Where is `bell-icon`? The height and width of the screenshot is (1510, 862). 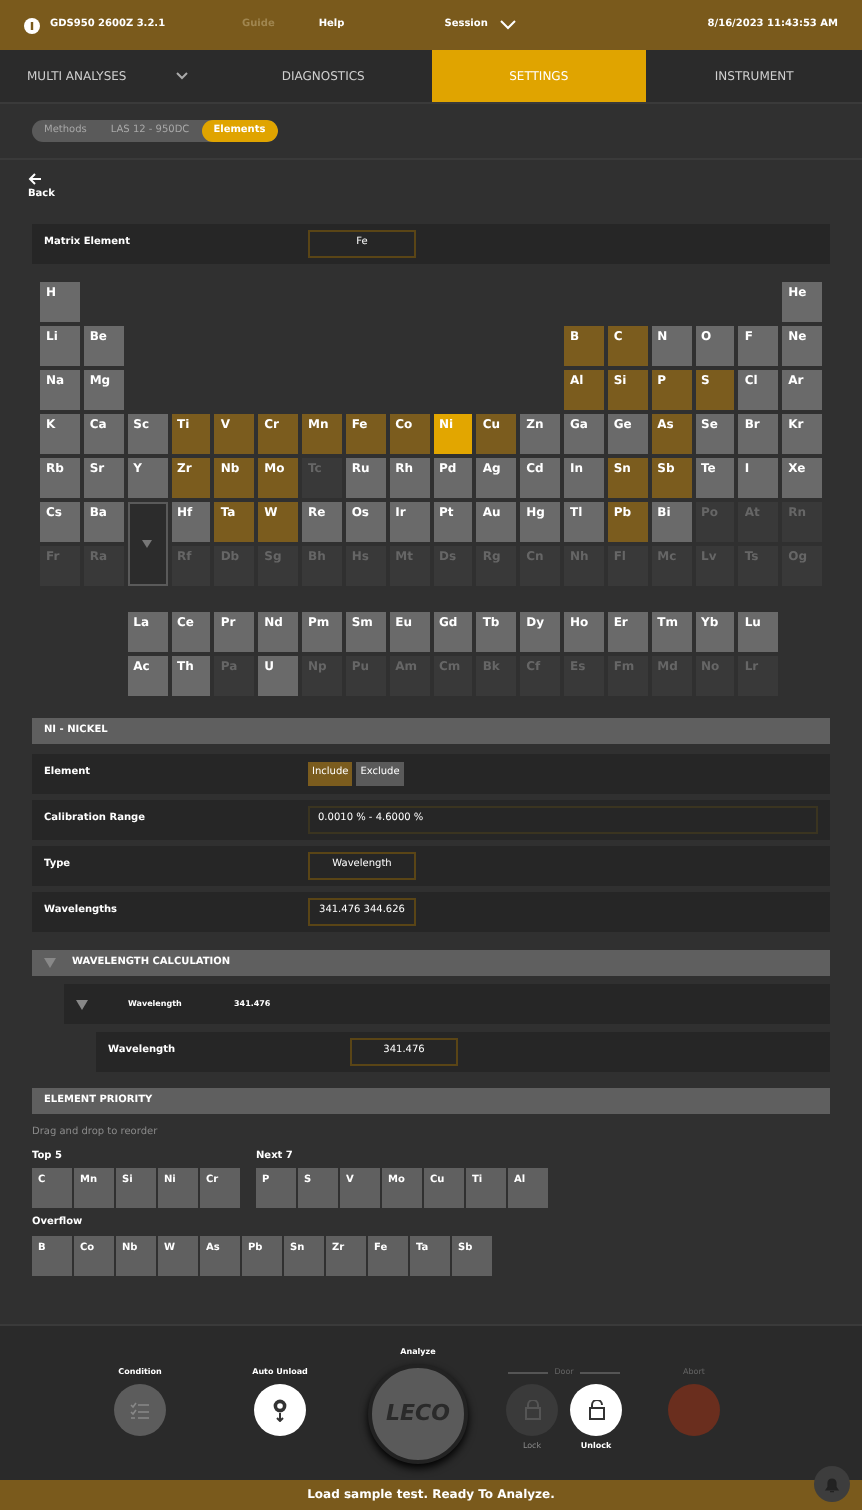
bell-icon is located at coordinates (832, 1484).